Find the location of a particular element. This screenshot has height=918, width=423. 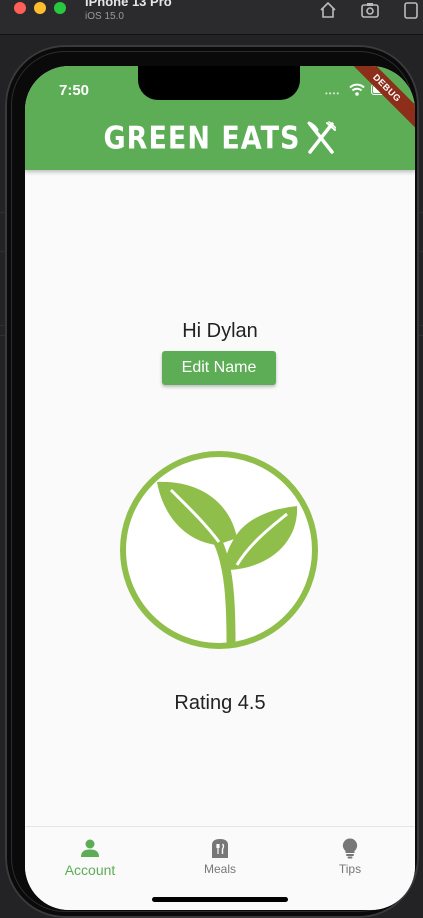

home-icon is located at coordinates (328, 10).